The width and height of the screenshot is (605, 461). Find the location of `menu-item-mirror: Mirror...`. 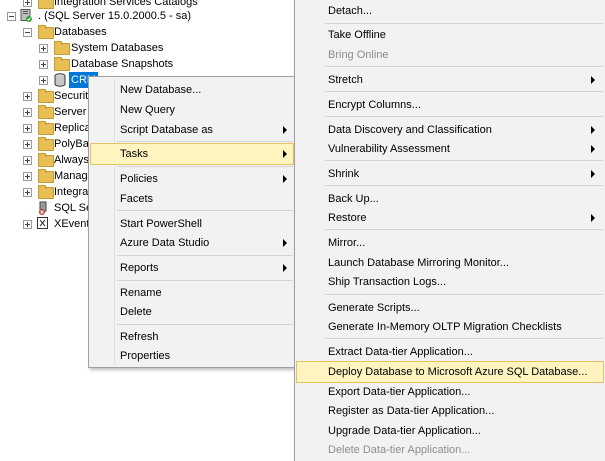

menu-item-mirror: Mirror... is located at coordinates (450, 243).